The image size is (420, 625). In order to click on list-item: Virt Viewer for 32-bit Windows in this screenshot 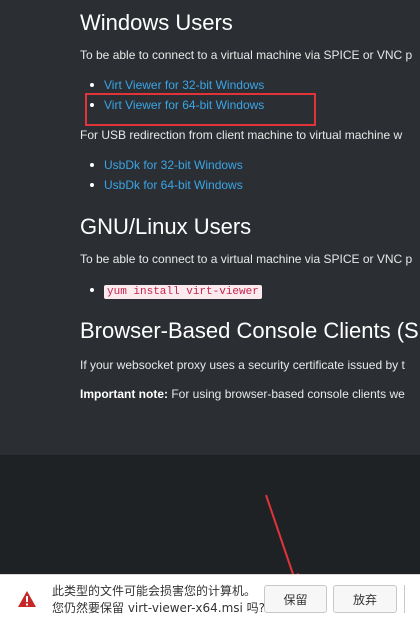, I will do `click(176, 85)`.